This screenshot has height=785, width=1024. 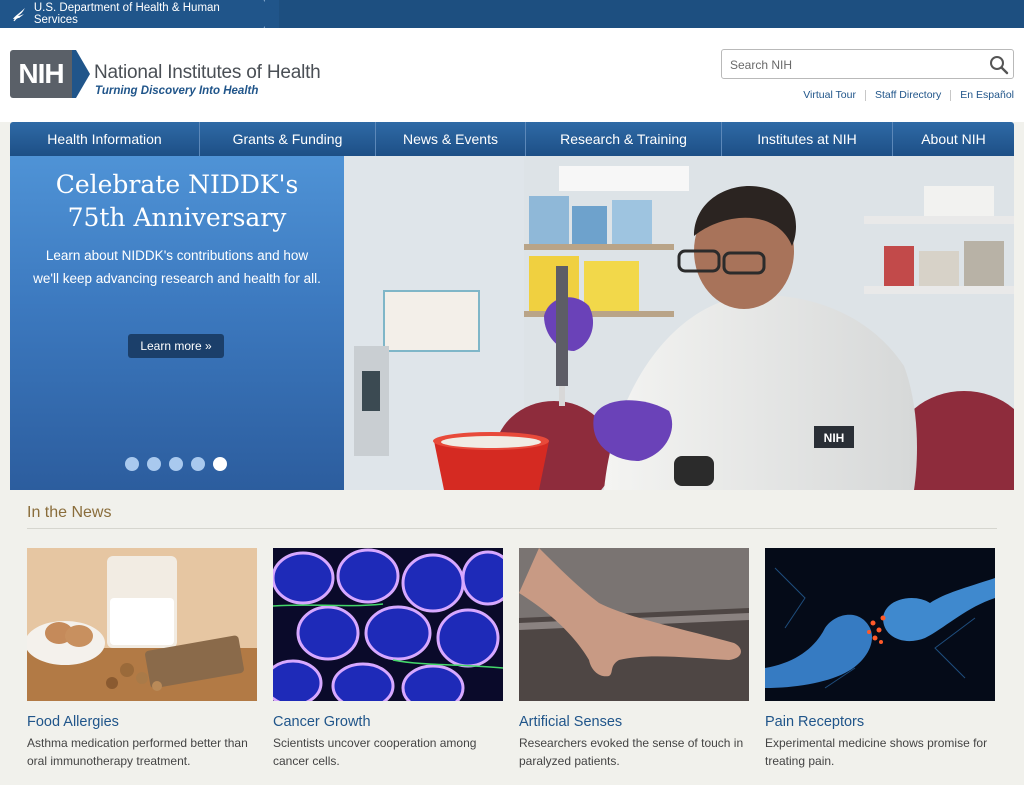 What do you see at coordinates (177, 91) in the screenshot?
I see `site-tagline: Turning Discovery Into Health` at bounding box center [177, 91].